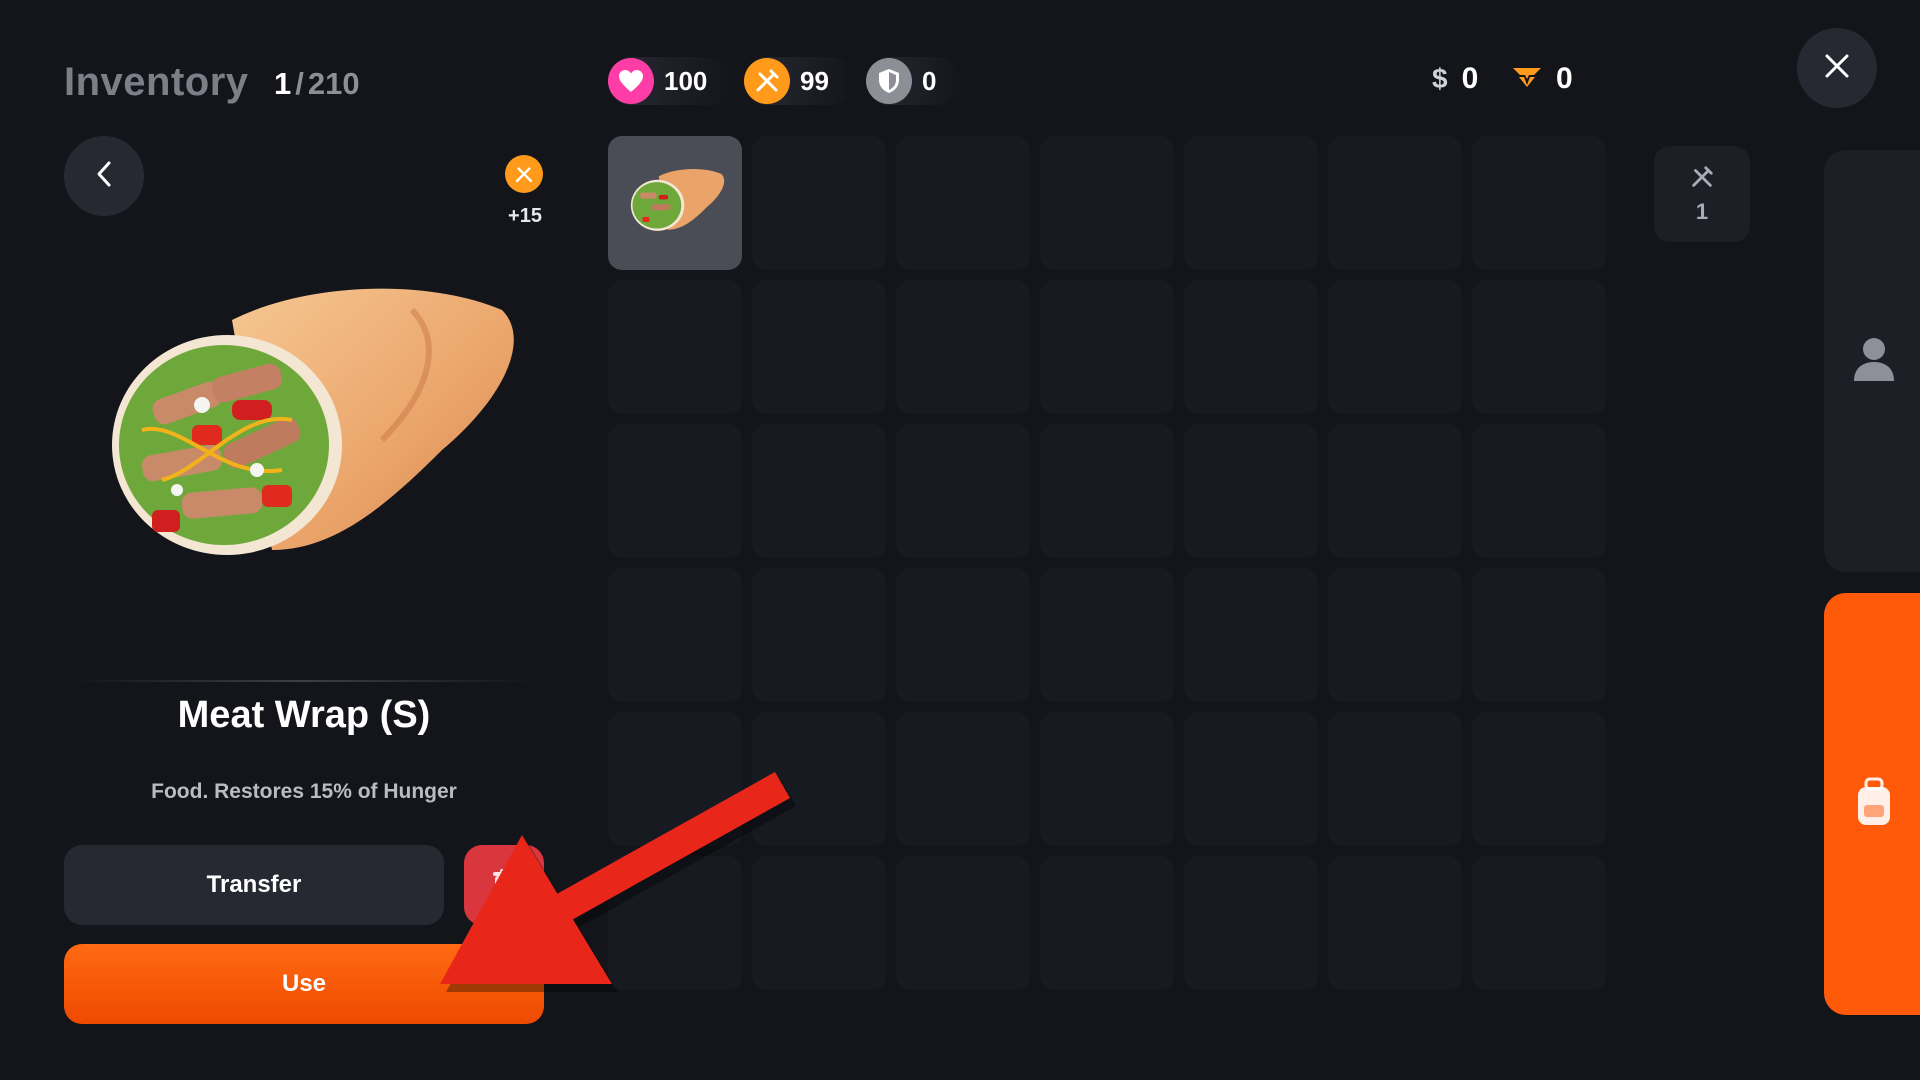 The width and height of the screenshot is (1920, 1080). What do you see at coordinates (814, 80) in the screenshot?
I see `hunger-value: 99` at bounding box center [814, 80].